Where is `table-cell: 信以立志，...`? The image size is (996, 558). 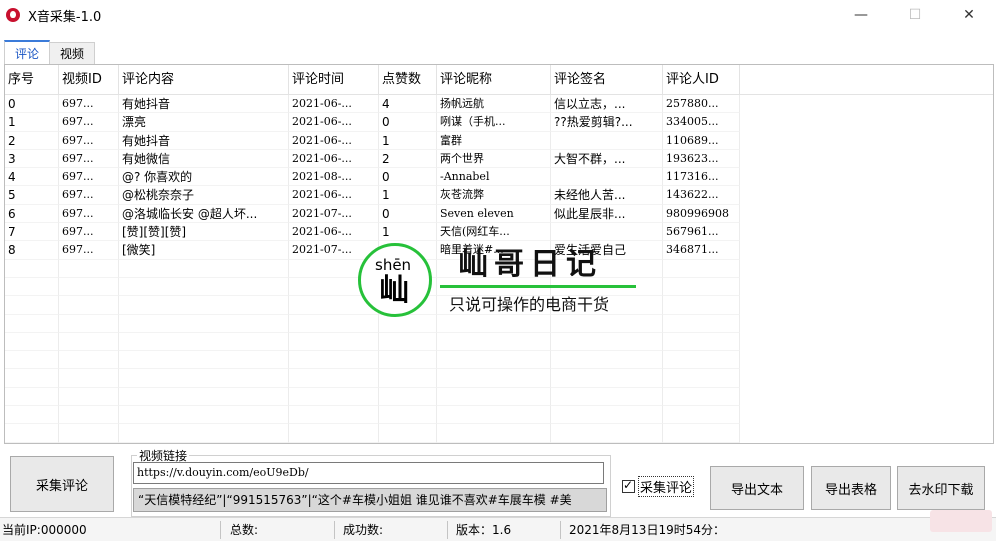 table-cell: 信以立志，... is located at coordinates (607, 104).